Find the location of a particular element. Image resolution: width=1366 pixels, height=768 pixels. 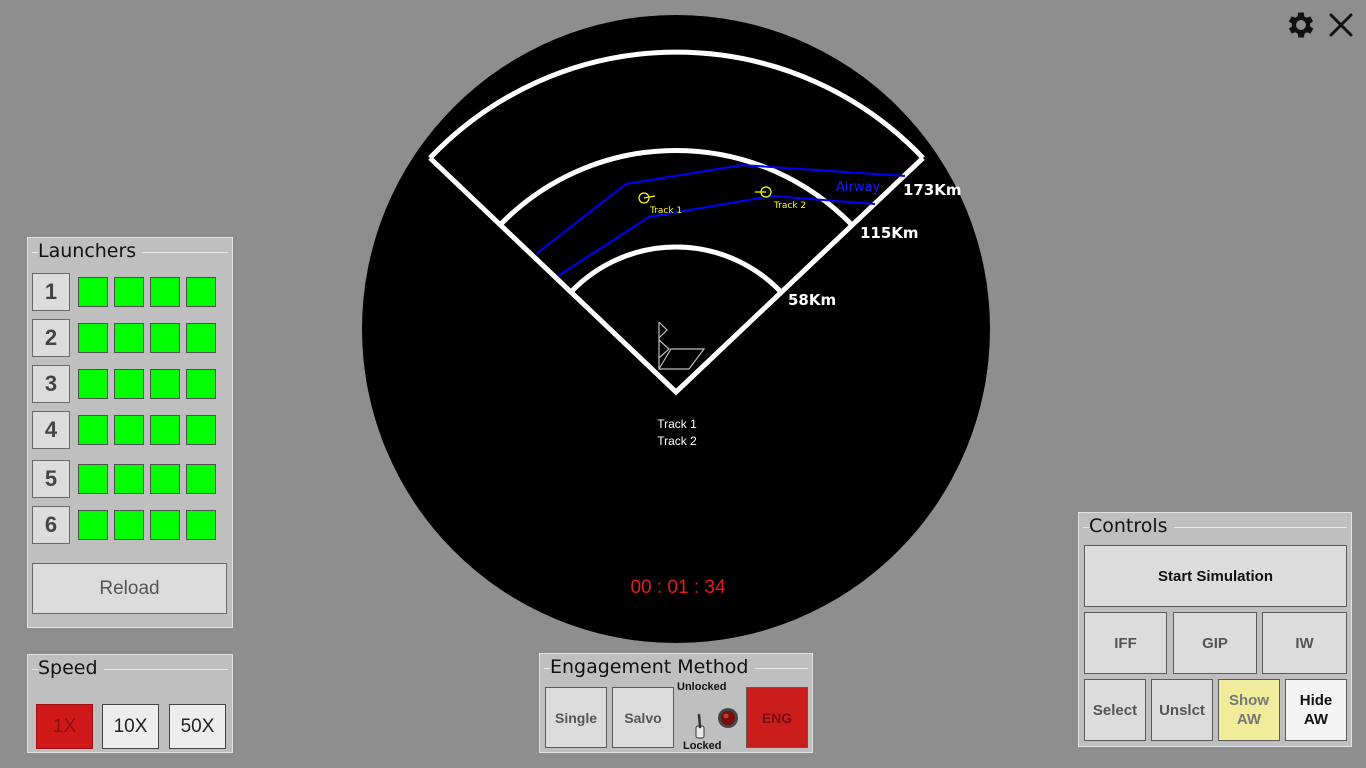

iw-button: IW is located at coordinates (1304, 643).